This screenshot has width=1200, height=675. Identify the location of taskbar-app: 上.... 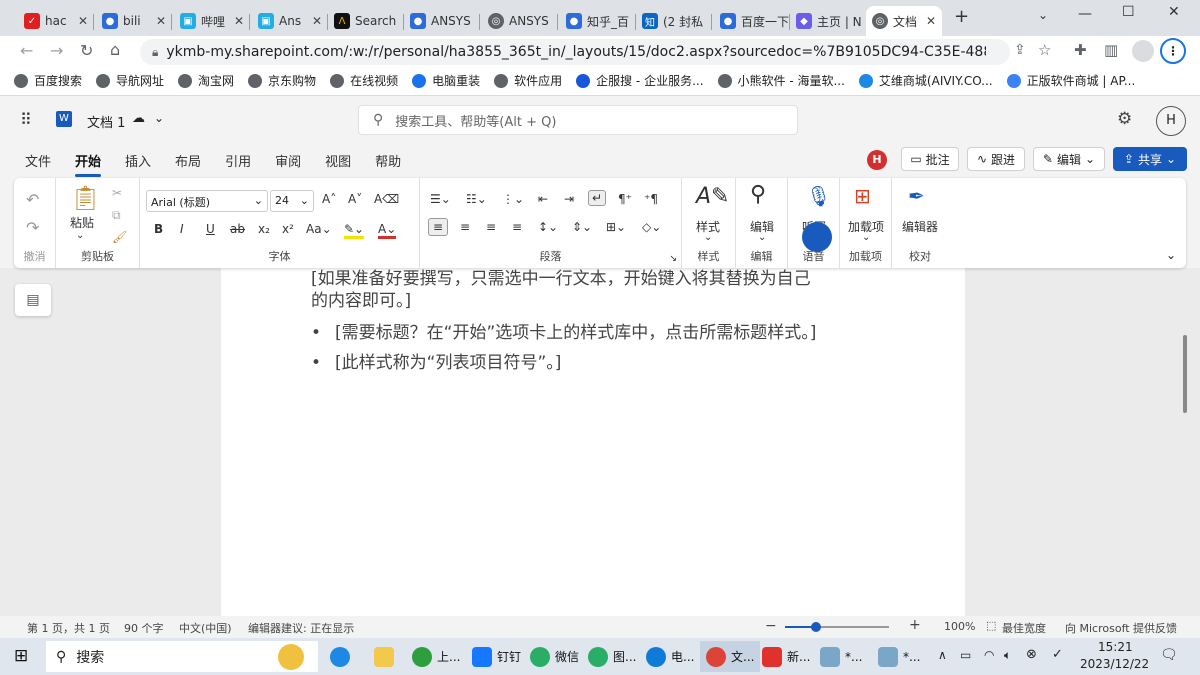
(436, 656).